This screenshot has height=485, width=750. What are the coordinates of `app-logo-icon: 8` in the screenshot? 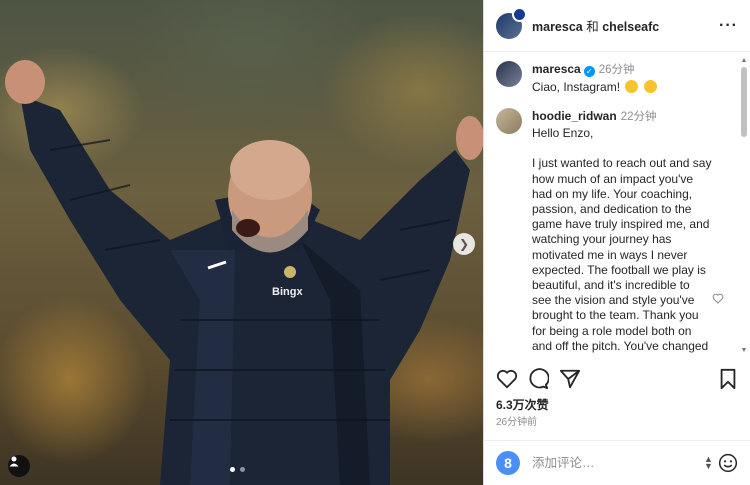 It's located at (508, 463).